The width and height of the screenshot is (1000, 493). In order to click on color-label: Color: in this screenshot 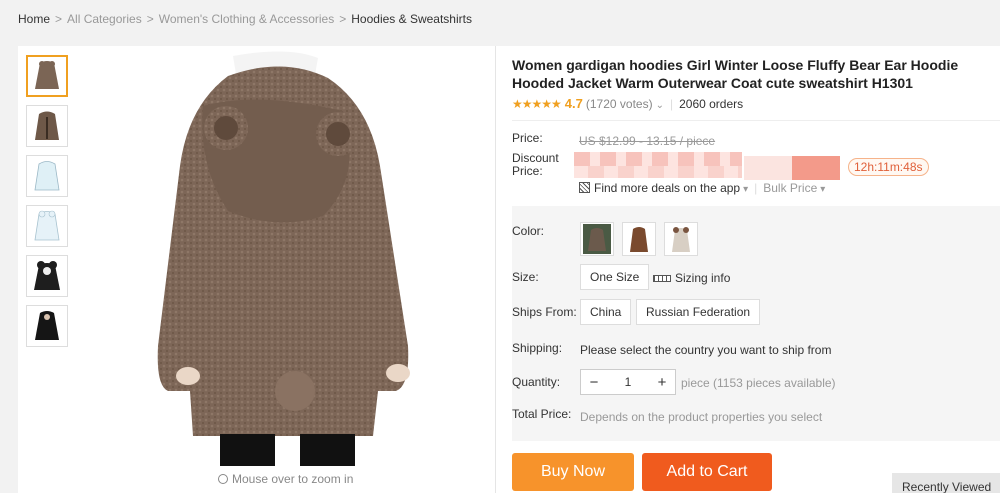, I will do `click(528, 231)`.